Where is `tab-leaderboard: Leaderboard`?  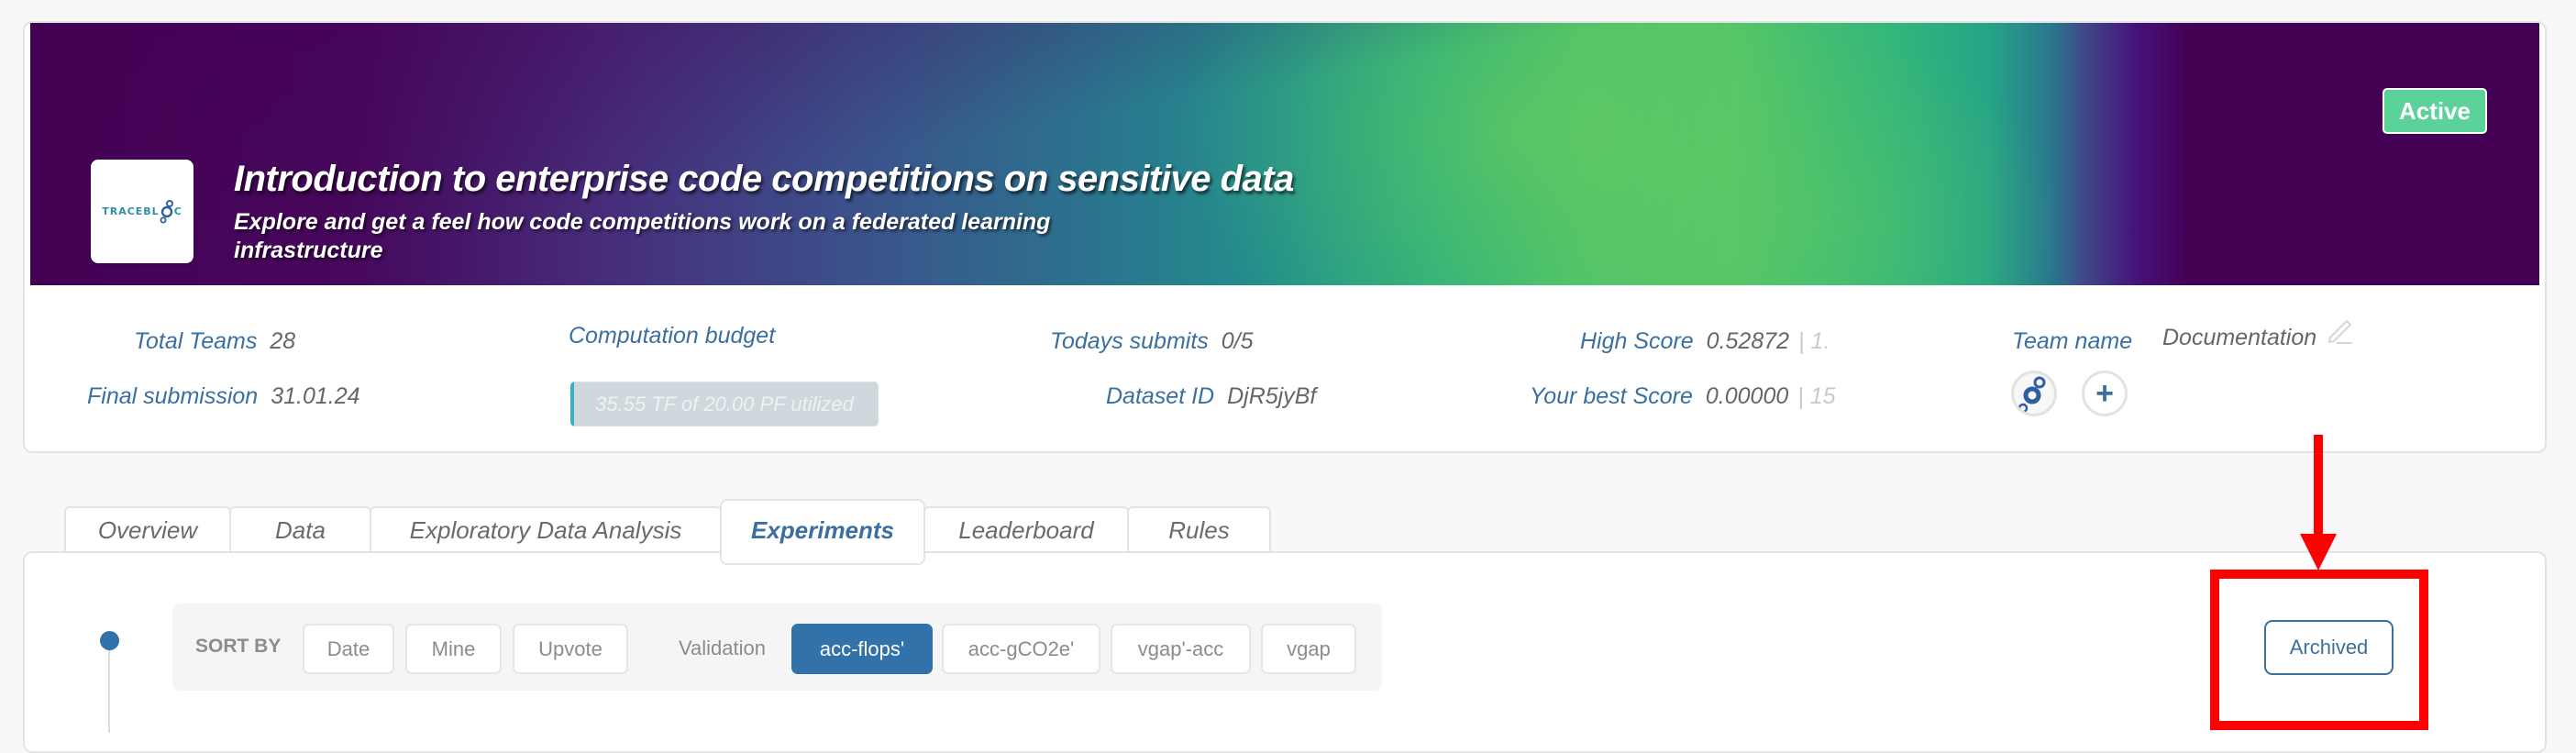 tab-leaderboard: Leaderboard is located at coordinates (1026, 529).